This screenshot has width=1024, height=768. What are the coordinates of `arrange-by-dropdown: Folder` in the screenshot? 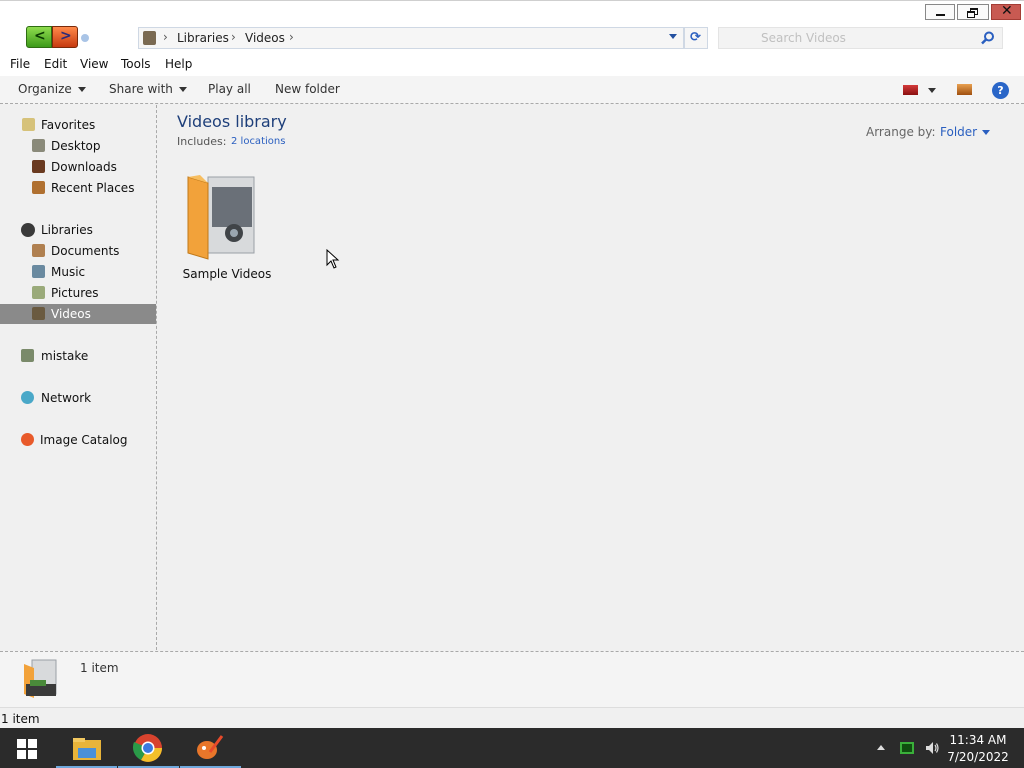 It's located at (965, 132).